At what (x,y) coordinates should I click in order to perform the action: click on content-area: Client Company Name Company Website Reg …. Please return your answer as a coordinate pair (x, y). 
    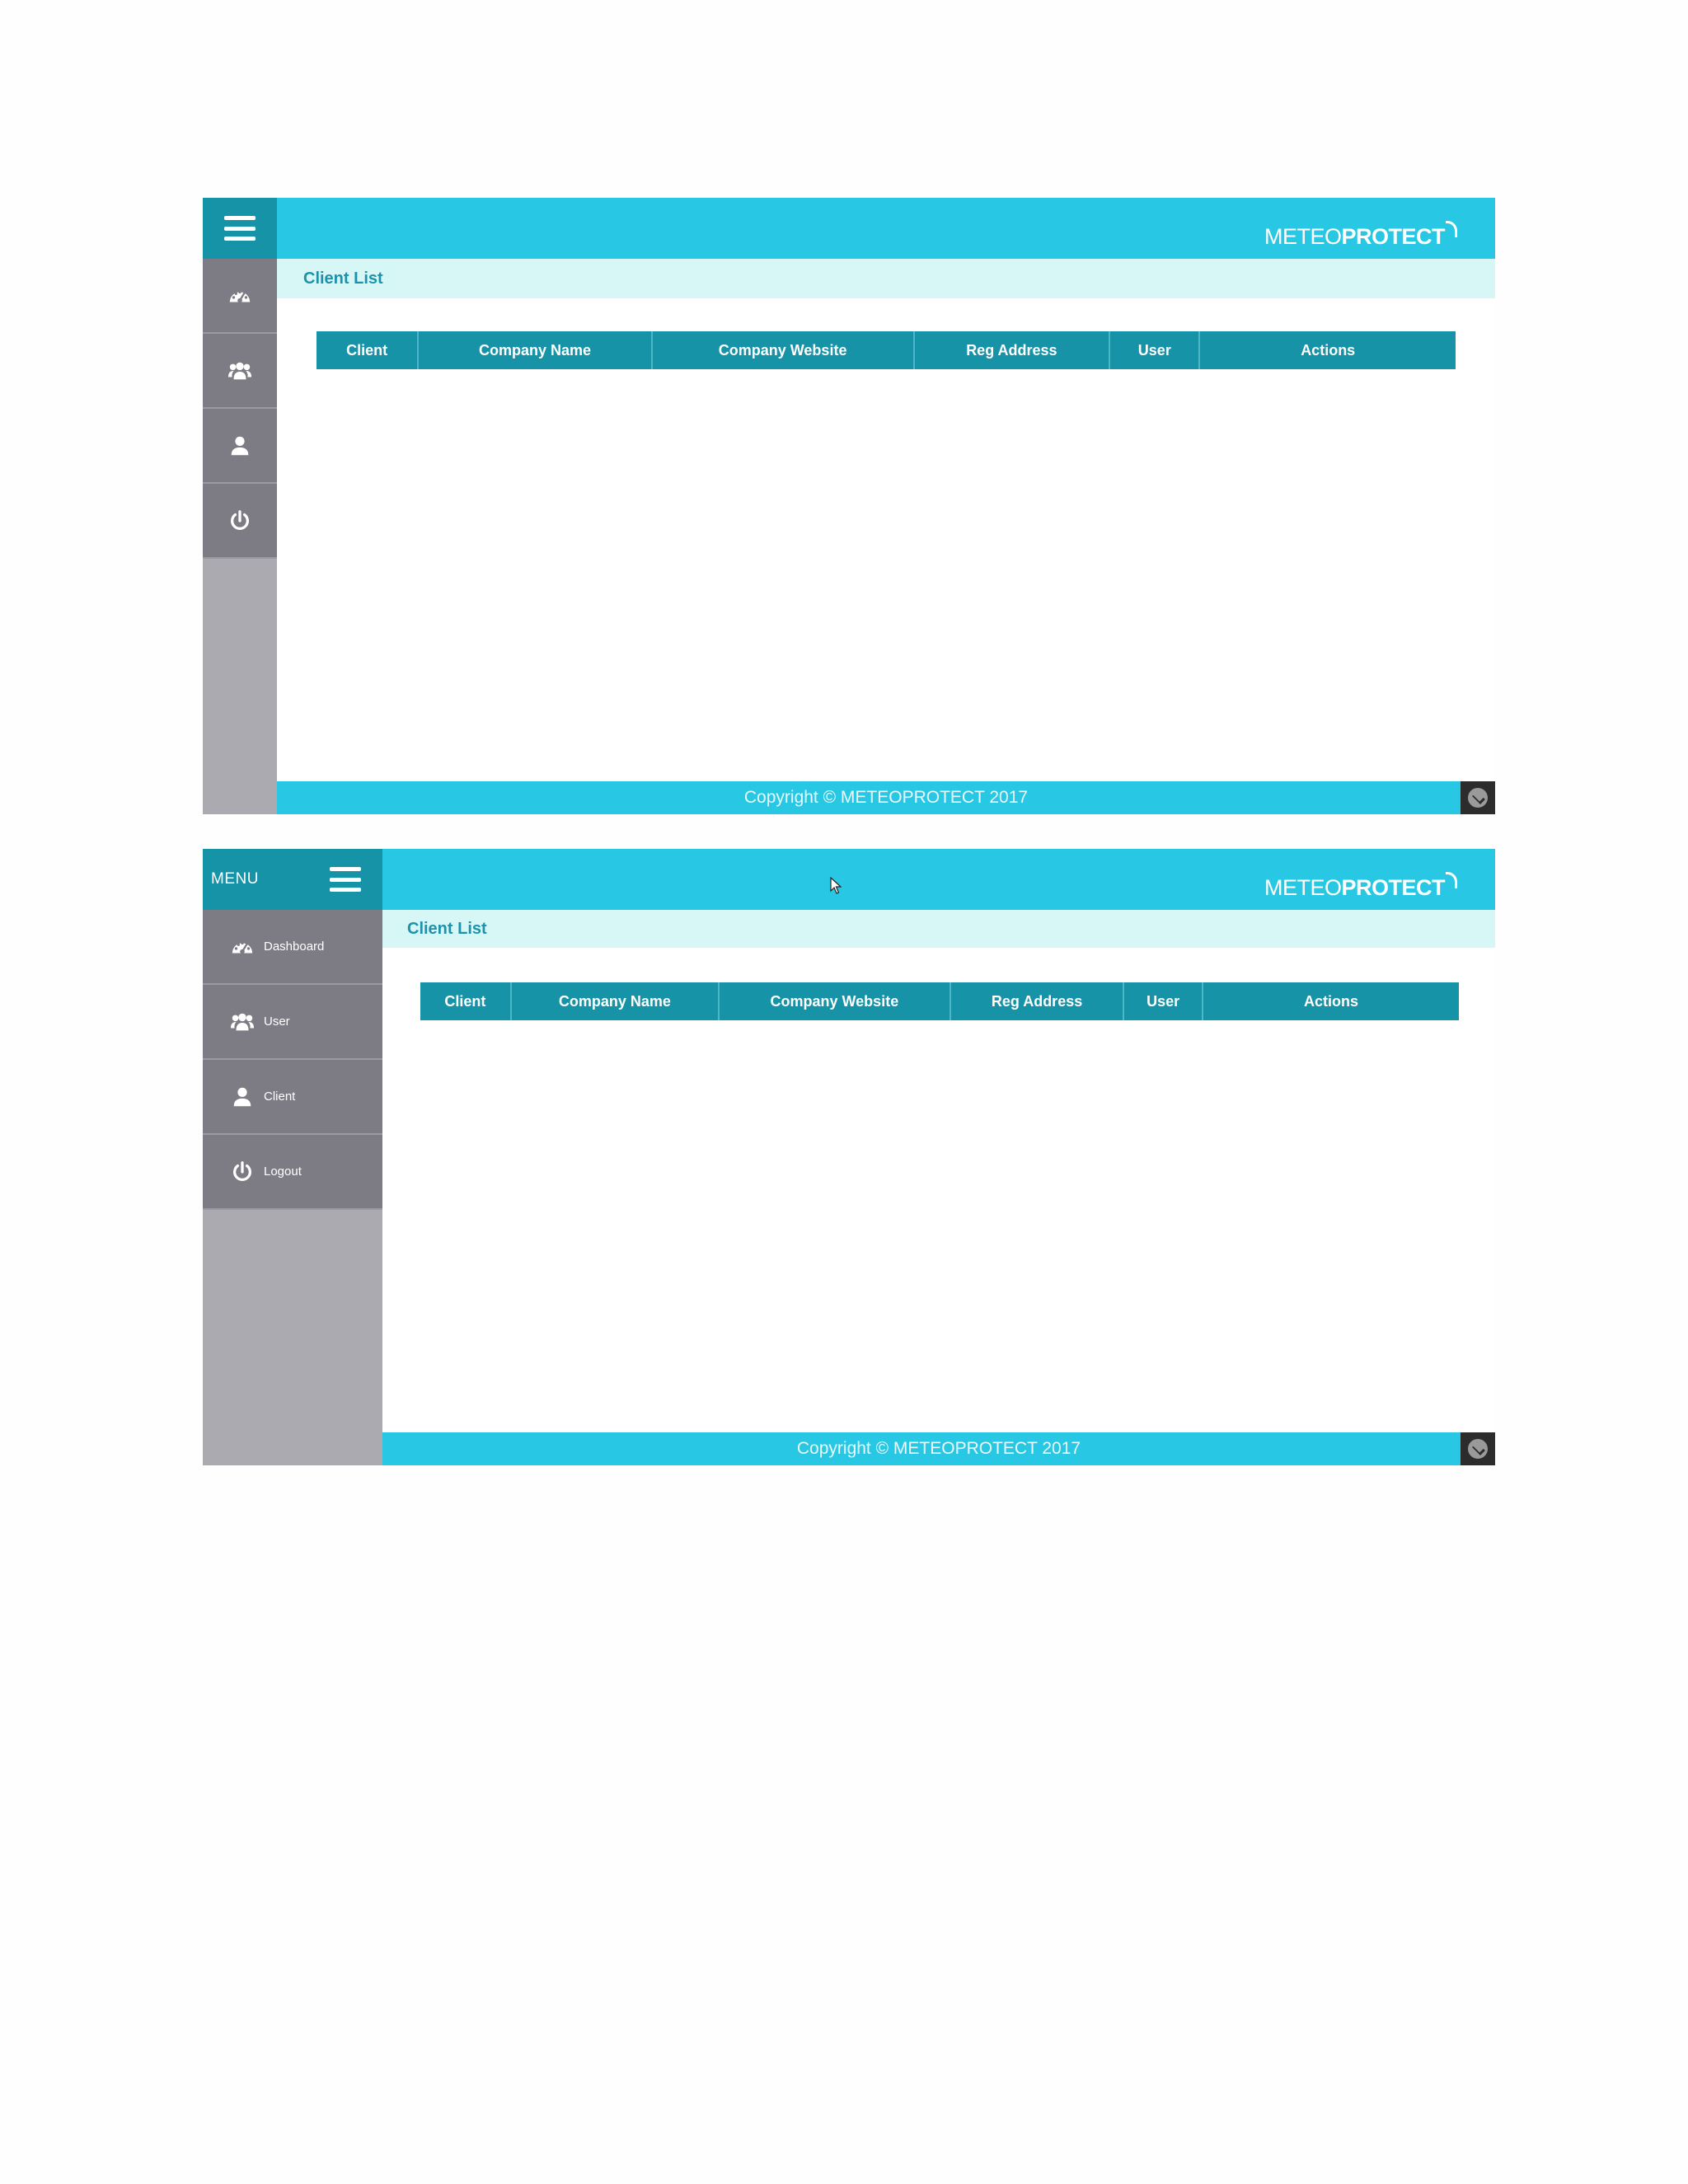
    Looking at the image, I should click on (938, 1190).